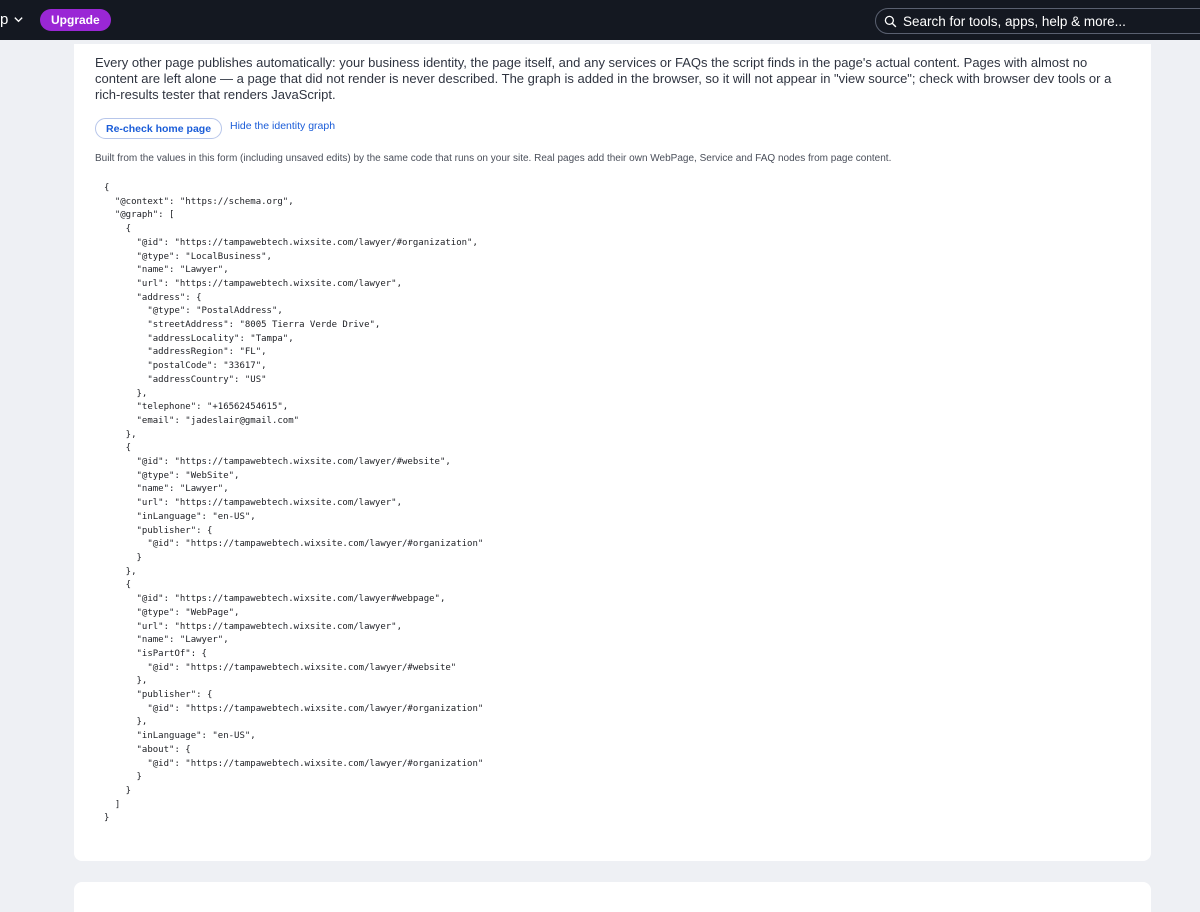 The image size is (1200, 912). I want to click on upgrade-button: Upgrade, so click(75, 20).